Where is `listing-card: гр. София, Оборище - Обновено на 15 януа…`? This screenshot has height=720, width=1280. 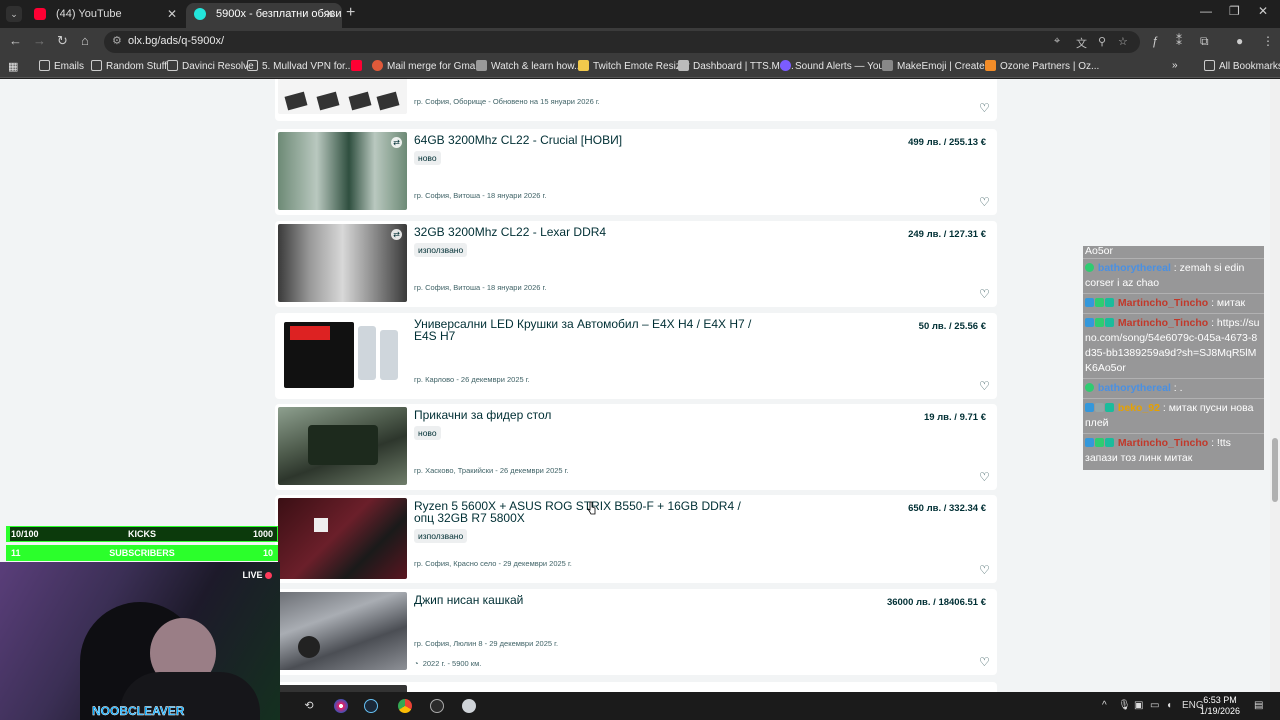 listing-card: гр. София, Оборище - Обновено на 15 януа… is located at coordinates (636, 100).